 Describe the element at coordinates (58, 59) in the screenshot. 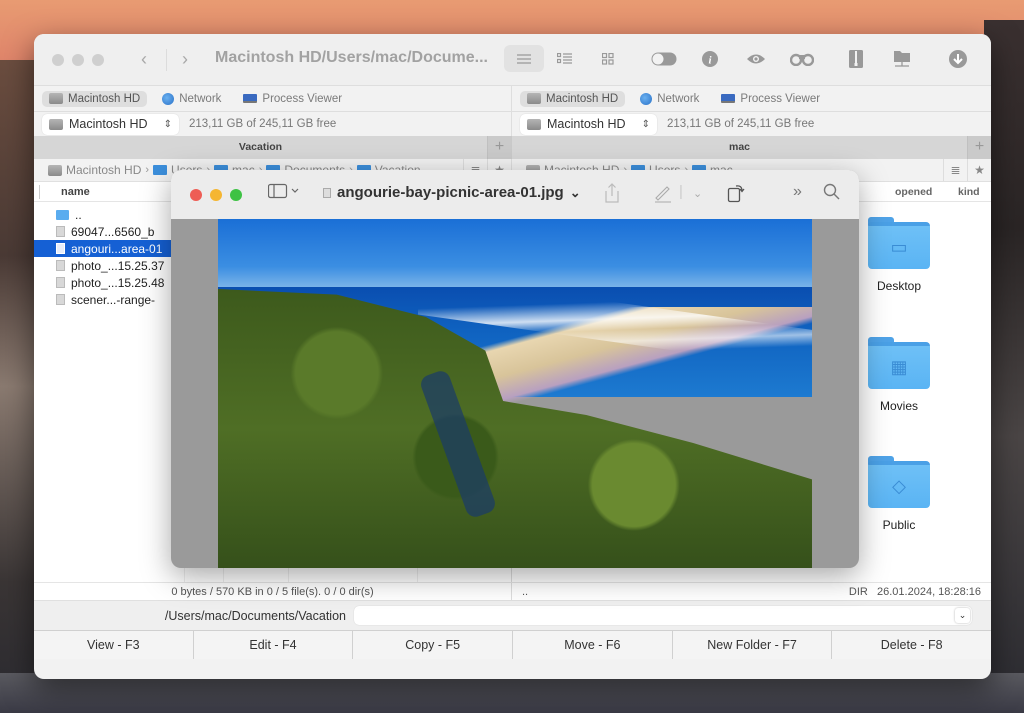

I see `close-button` at that location.